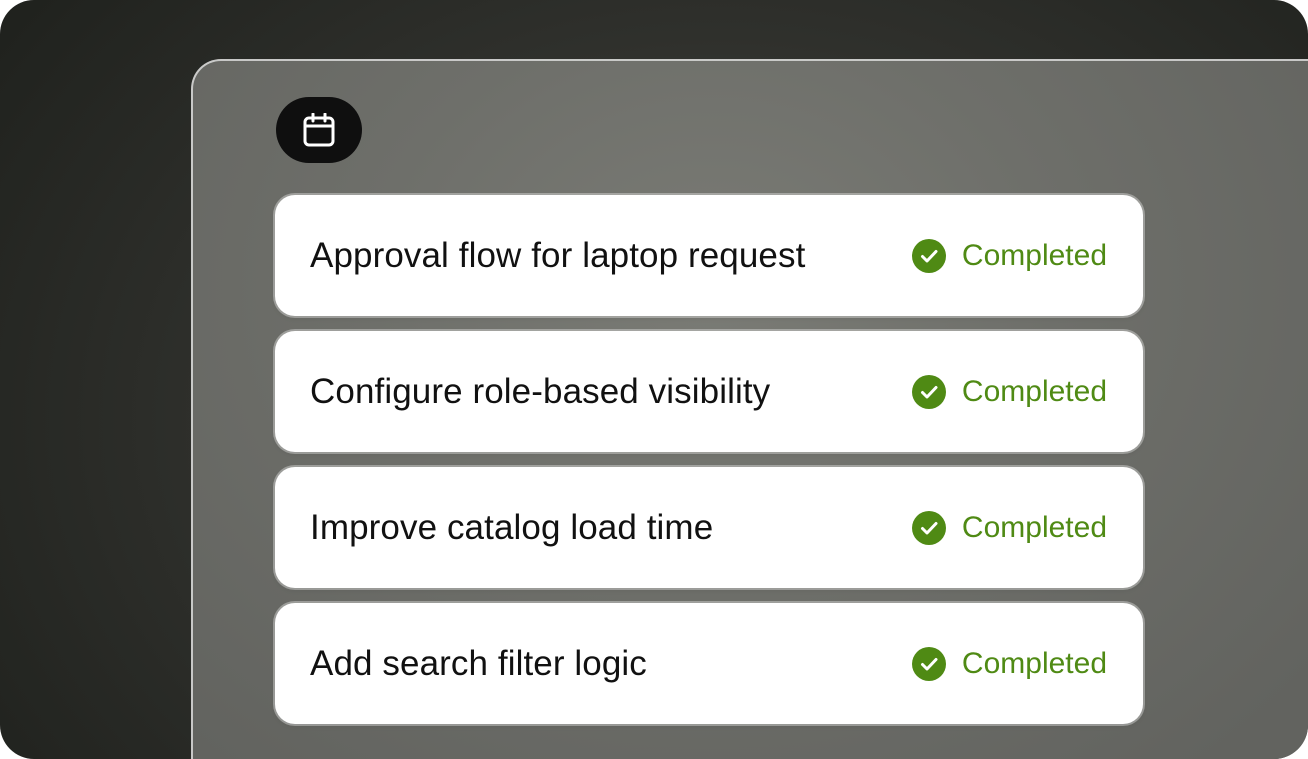  I want to click on calendar-button, so click(319, 130).